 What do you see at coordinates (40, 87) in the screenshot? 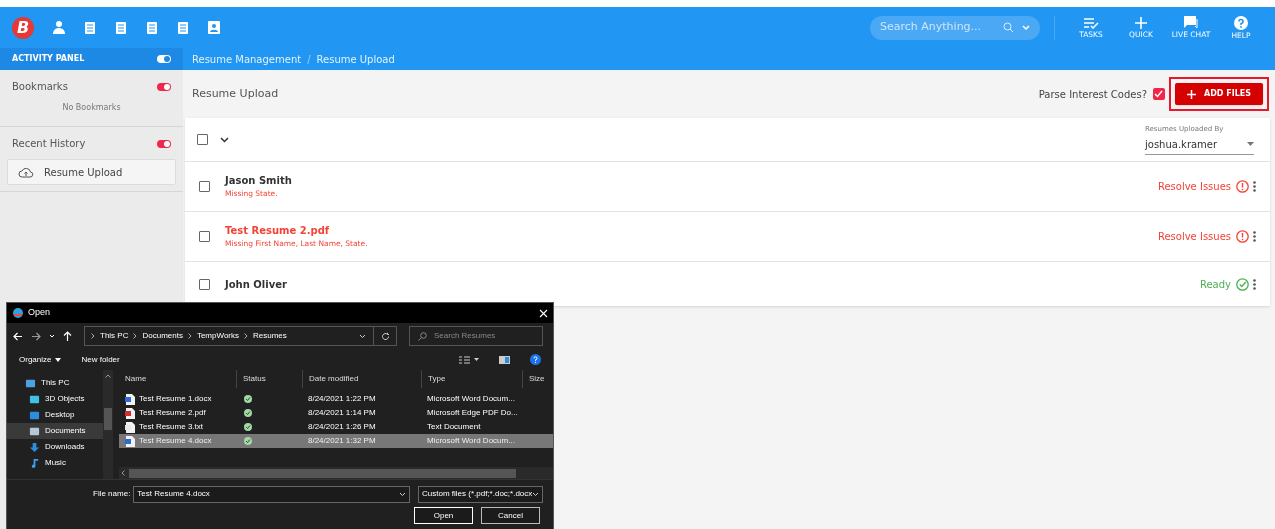
I see `section-title: Bookmarks` at bounding box center [40, 87].